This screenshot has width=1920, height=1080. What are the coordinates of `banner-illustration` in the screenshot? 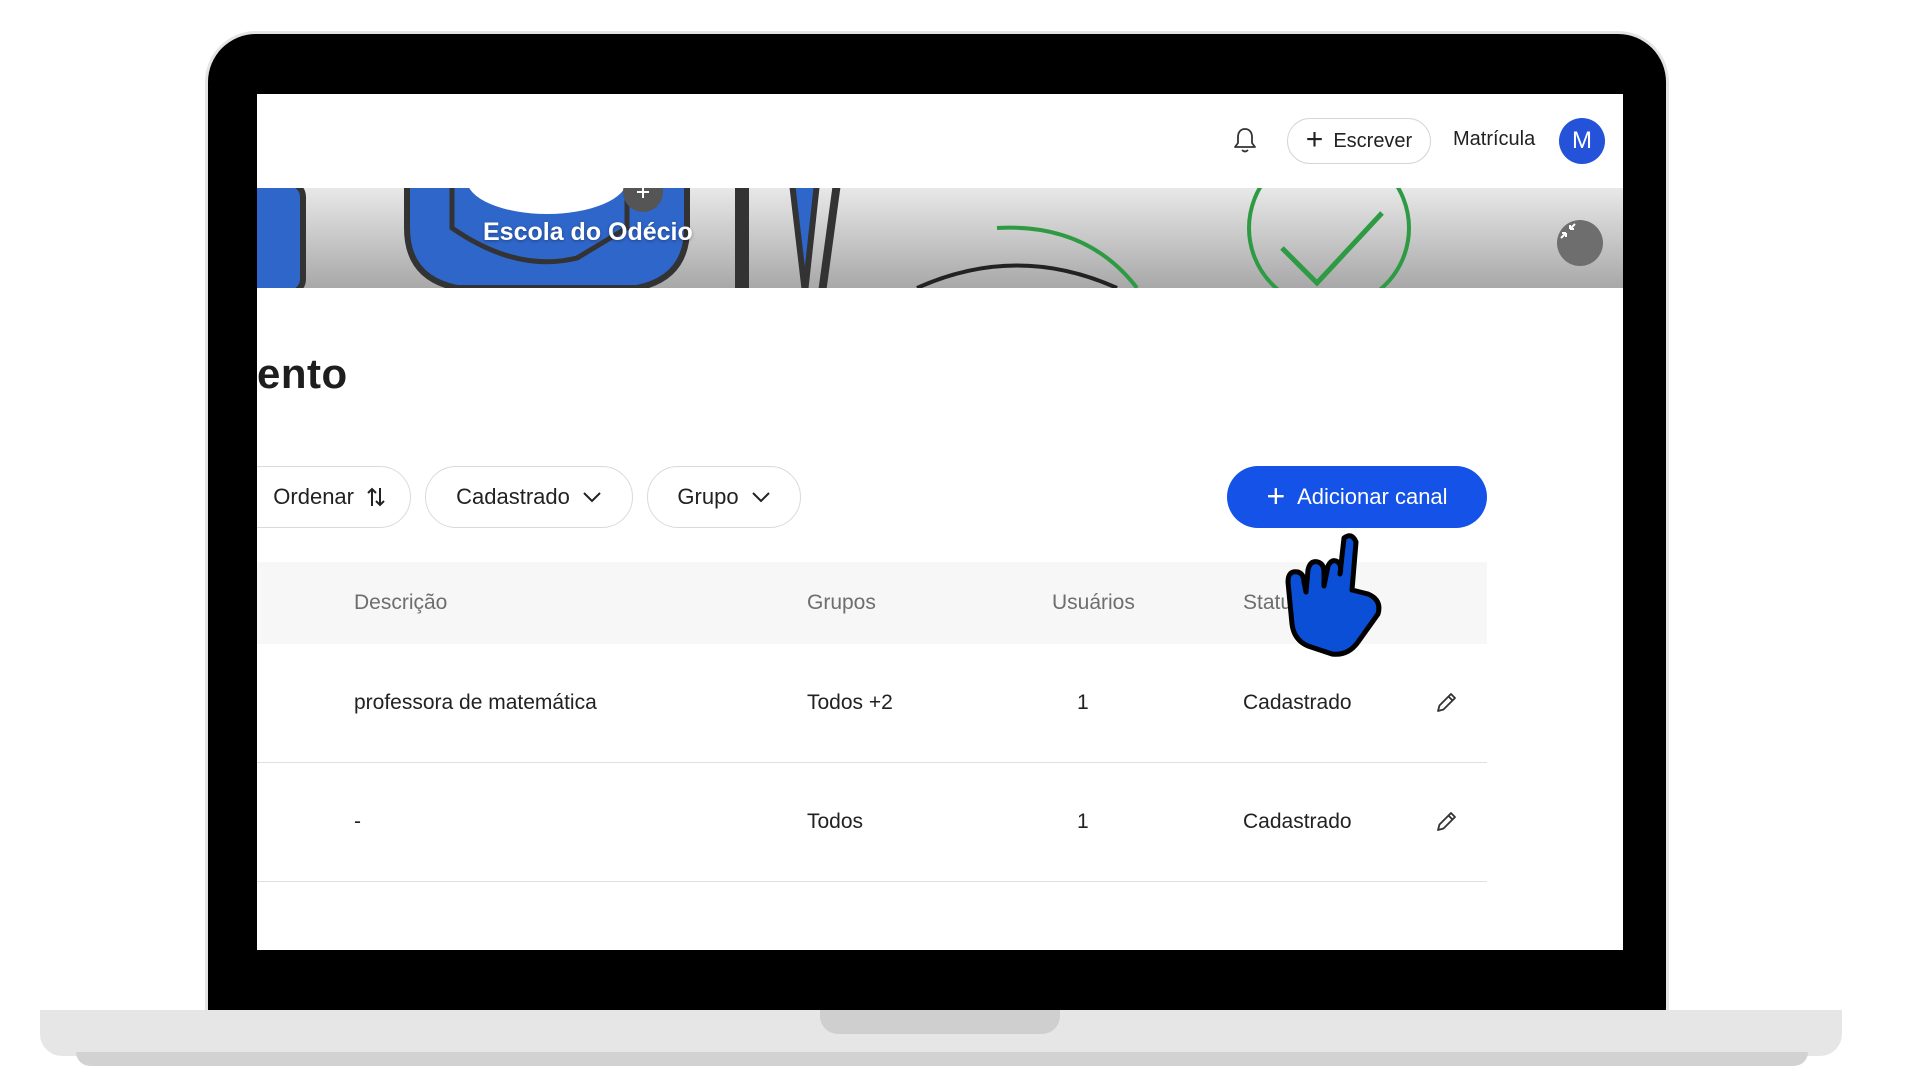 It's located at (834, 238).